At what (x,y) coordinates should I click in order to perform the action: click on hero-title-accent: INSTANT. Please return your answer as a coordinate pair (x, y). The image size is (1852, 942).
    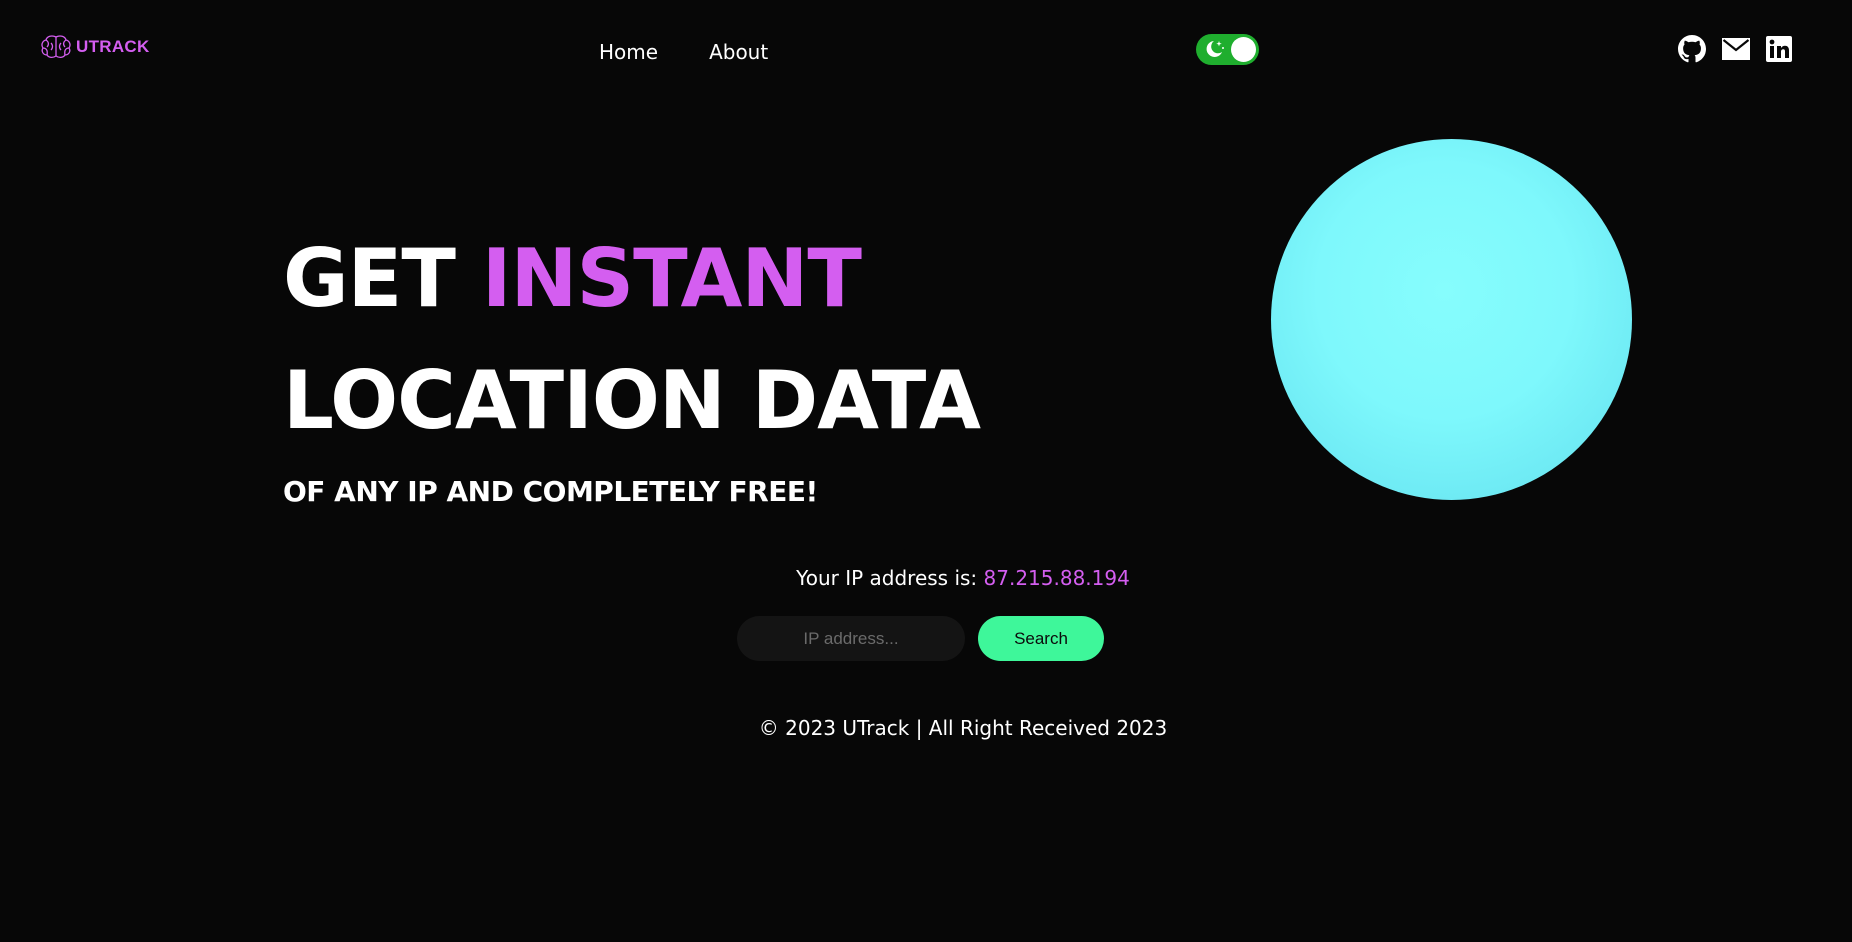
    Looking at the image, I should click on (671, 278).